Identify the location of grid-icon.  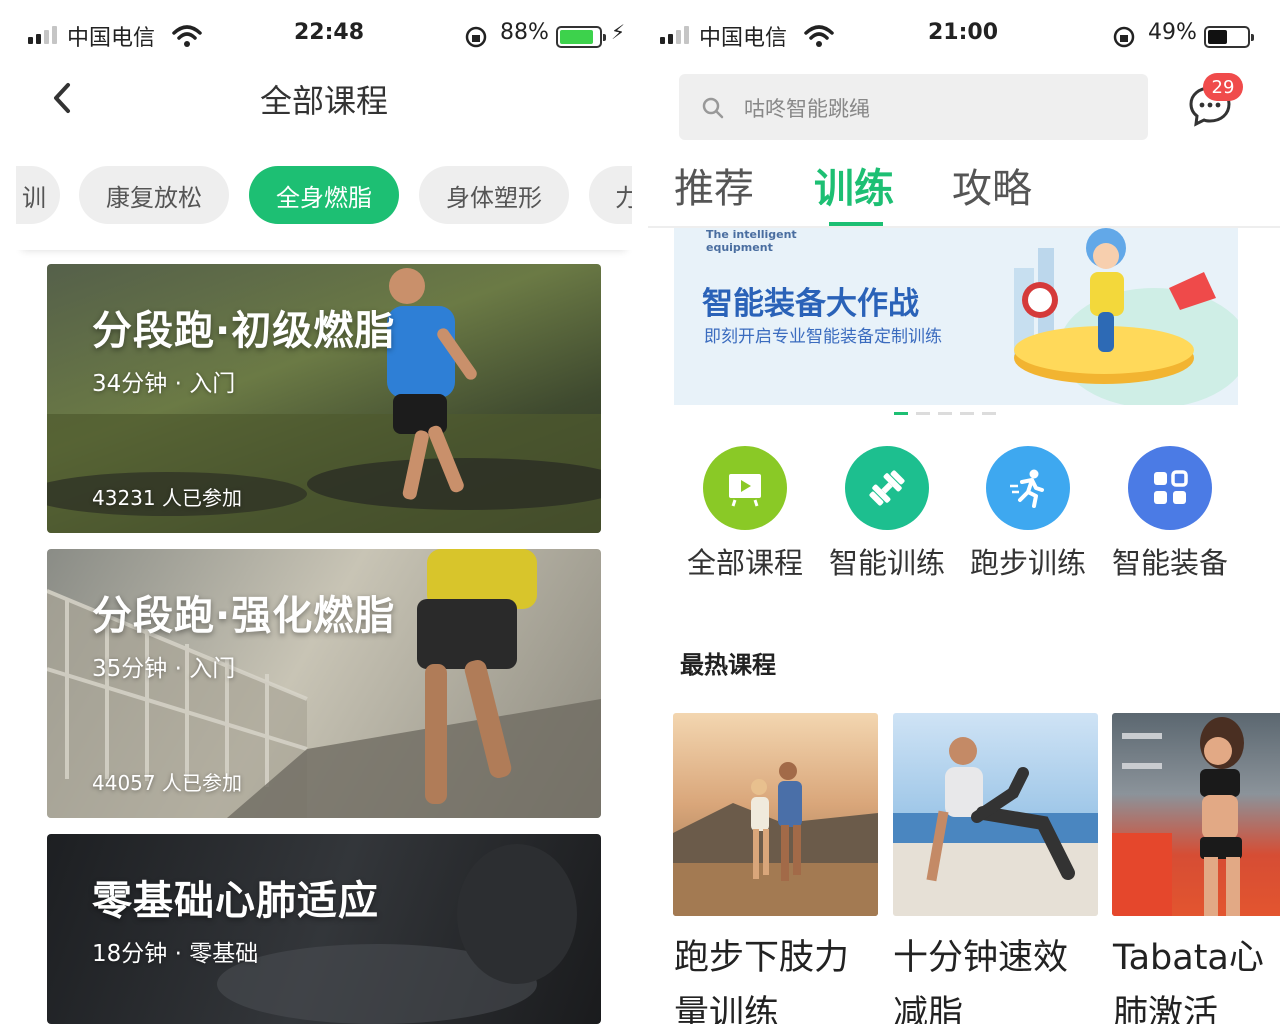
(1171, 487).